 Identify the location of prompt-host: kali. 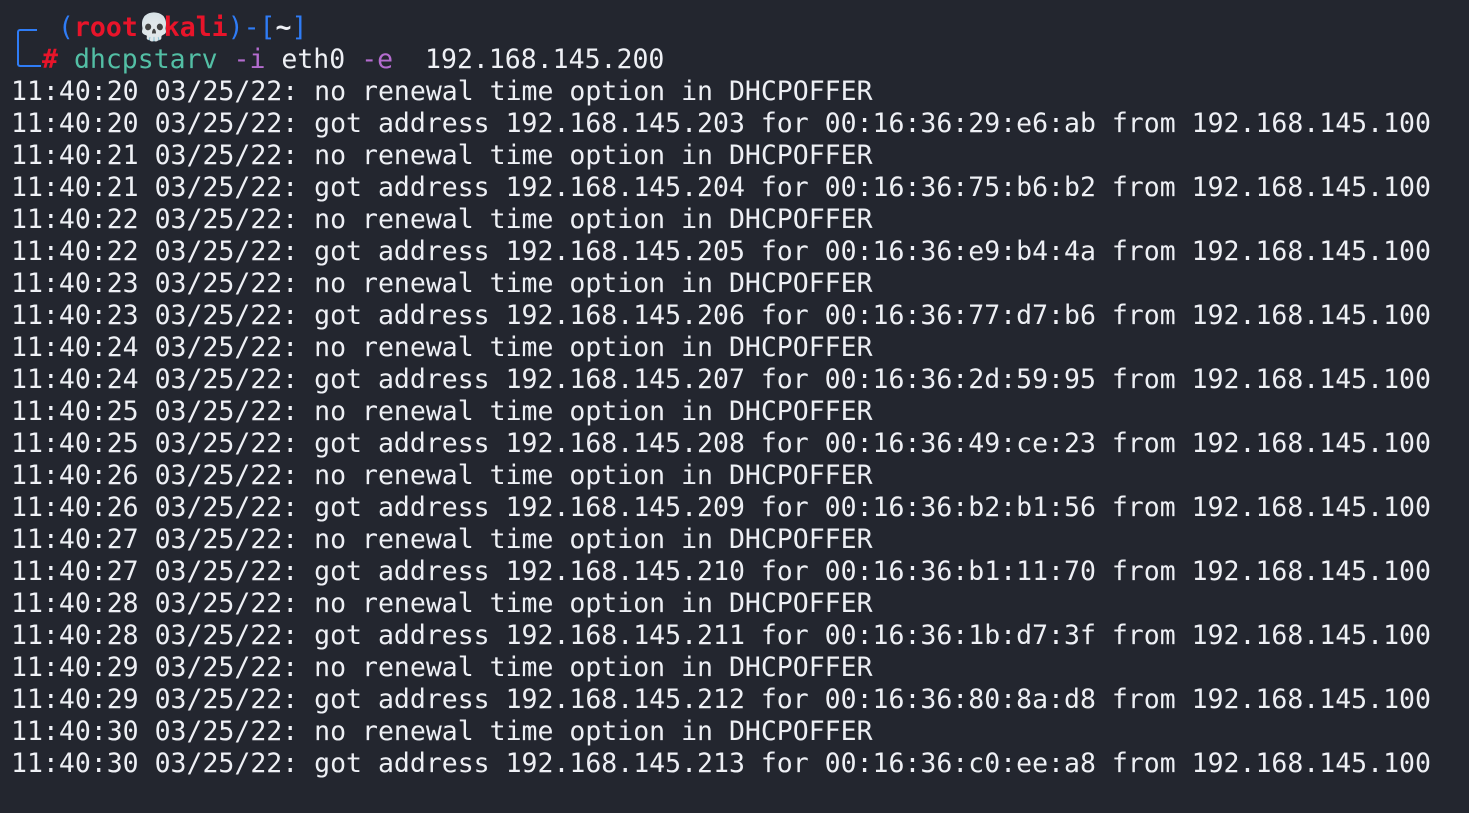
(195, 27).